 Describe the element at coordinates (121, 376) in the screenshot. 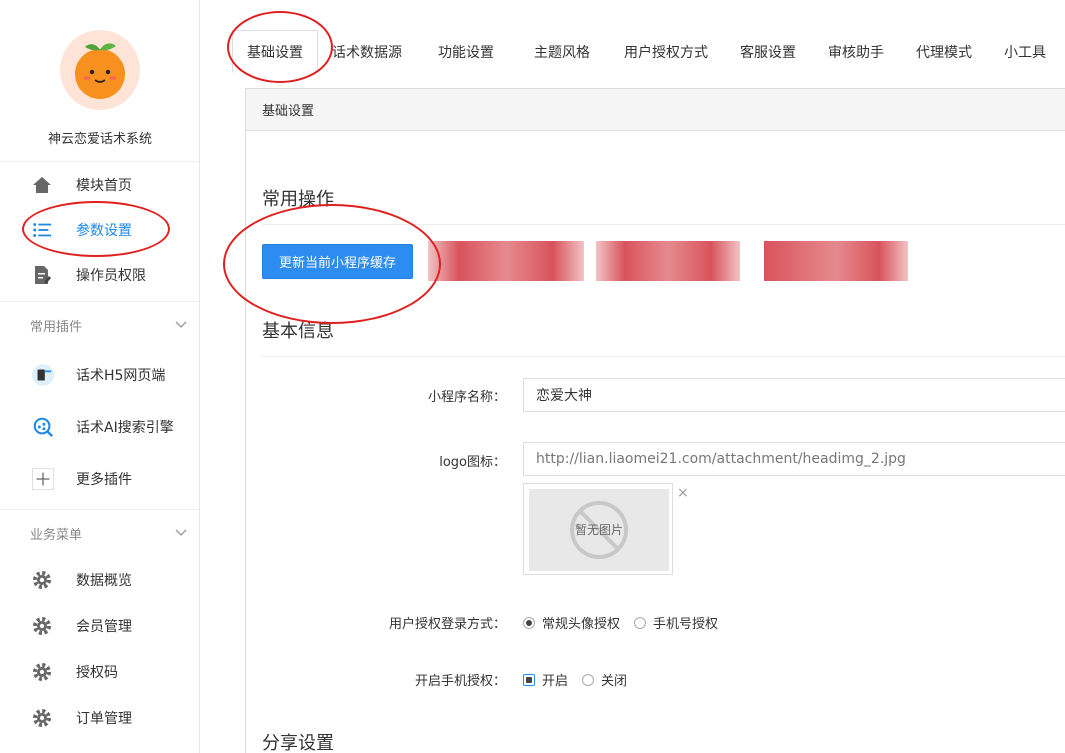

I see `plugin-item-label: 话术H5网页端` at that location.